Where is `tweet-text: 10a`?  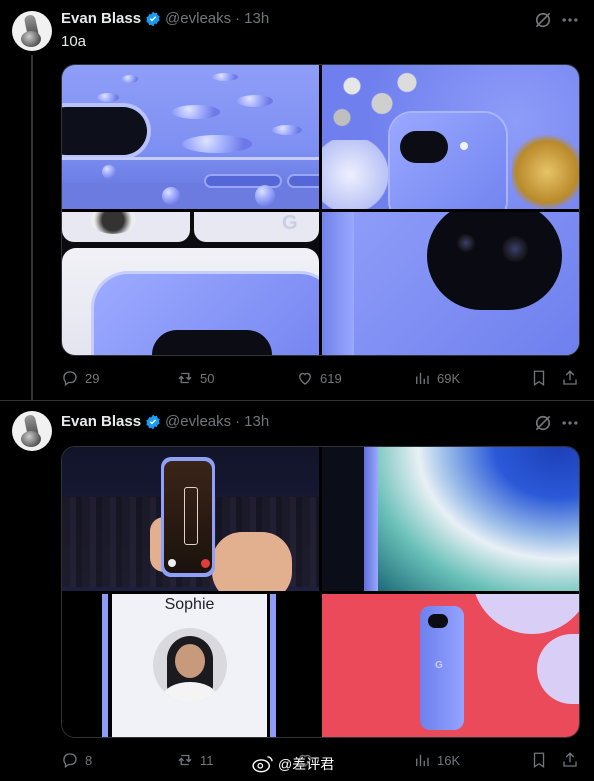
tweet-text: 10a is located at coordinates (74, 41).